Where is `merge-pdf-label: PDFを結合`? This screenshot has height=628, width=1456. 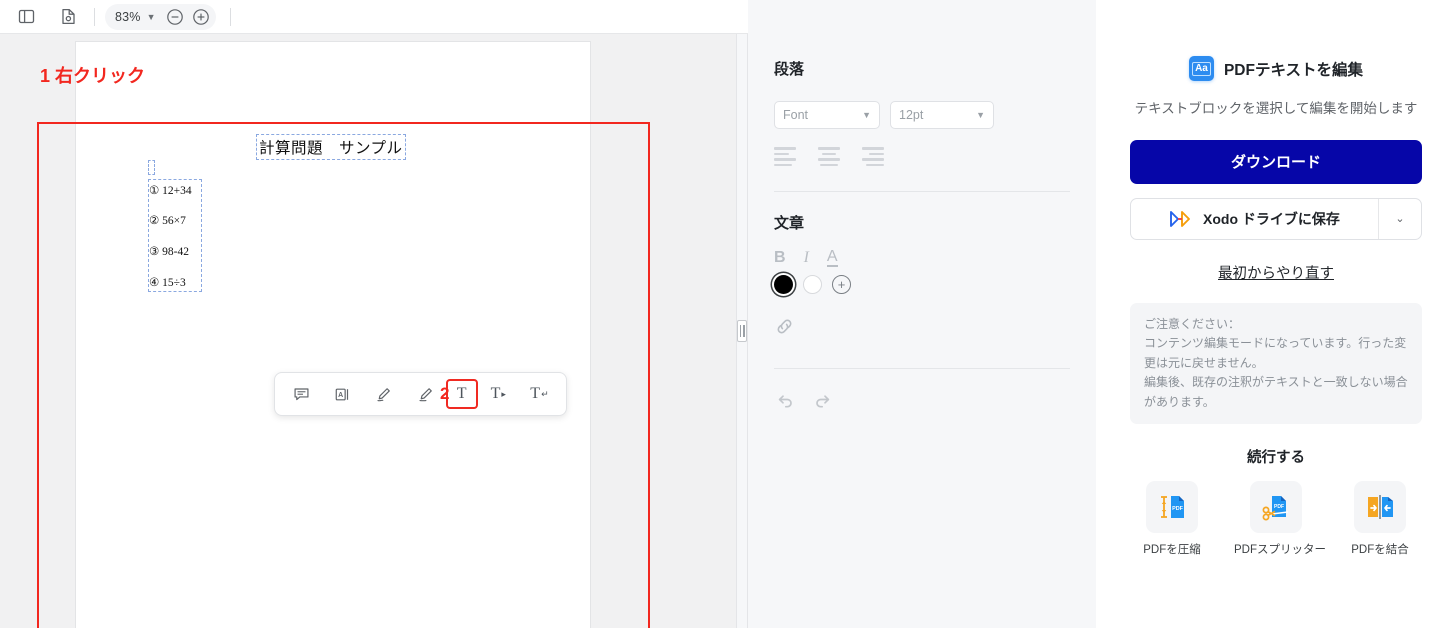 merge-pdf-label: PDFを結合 is located at coordinates (1380, 550).